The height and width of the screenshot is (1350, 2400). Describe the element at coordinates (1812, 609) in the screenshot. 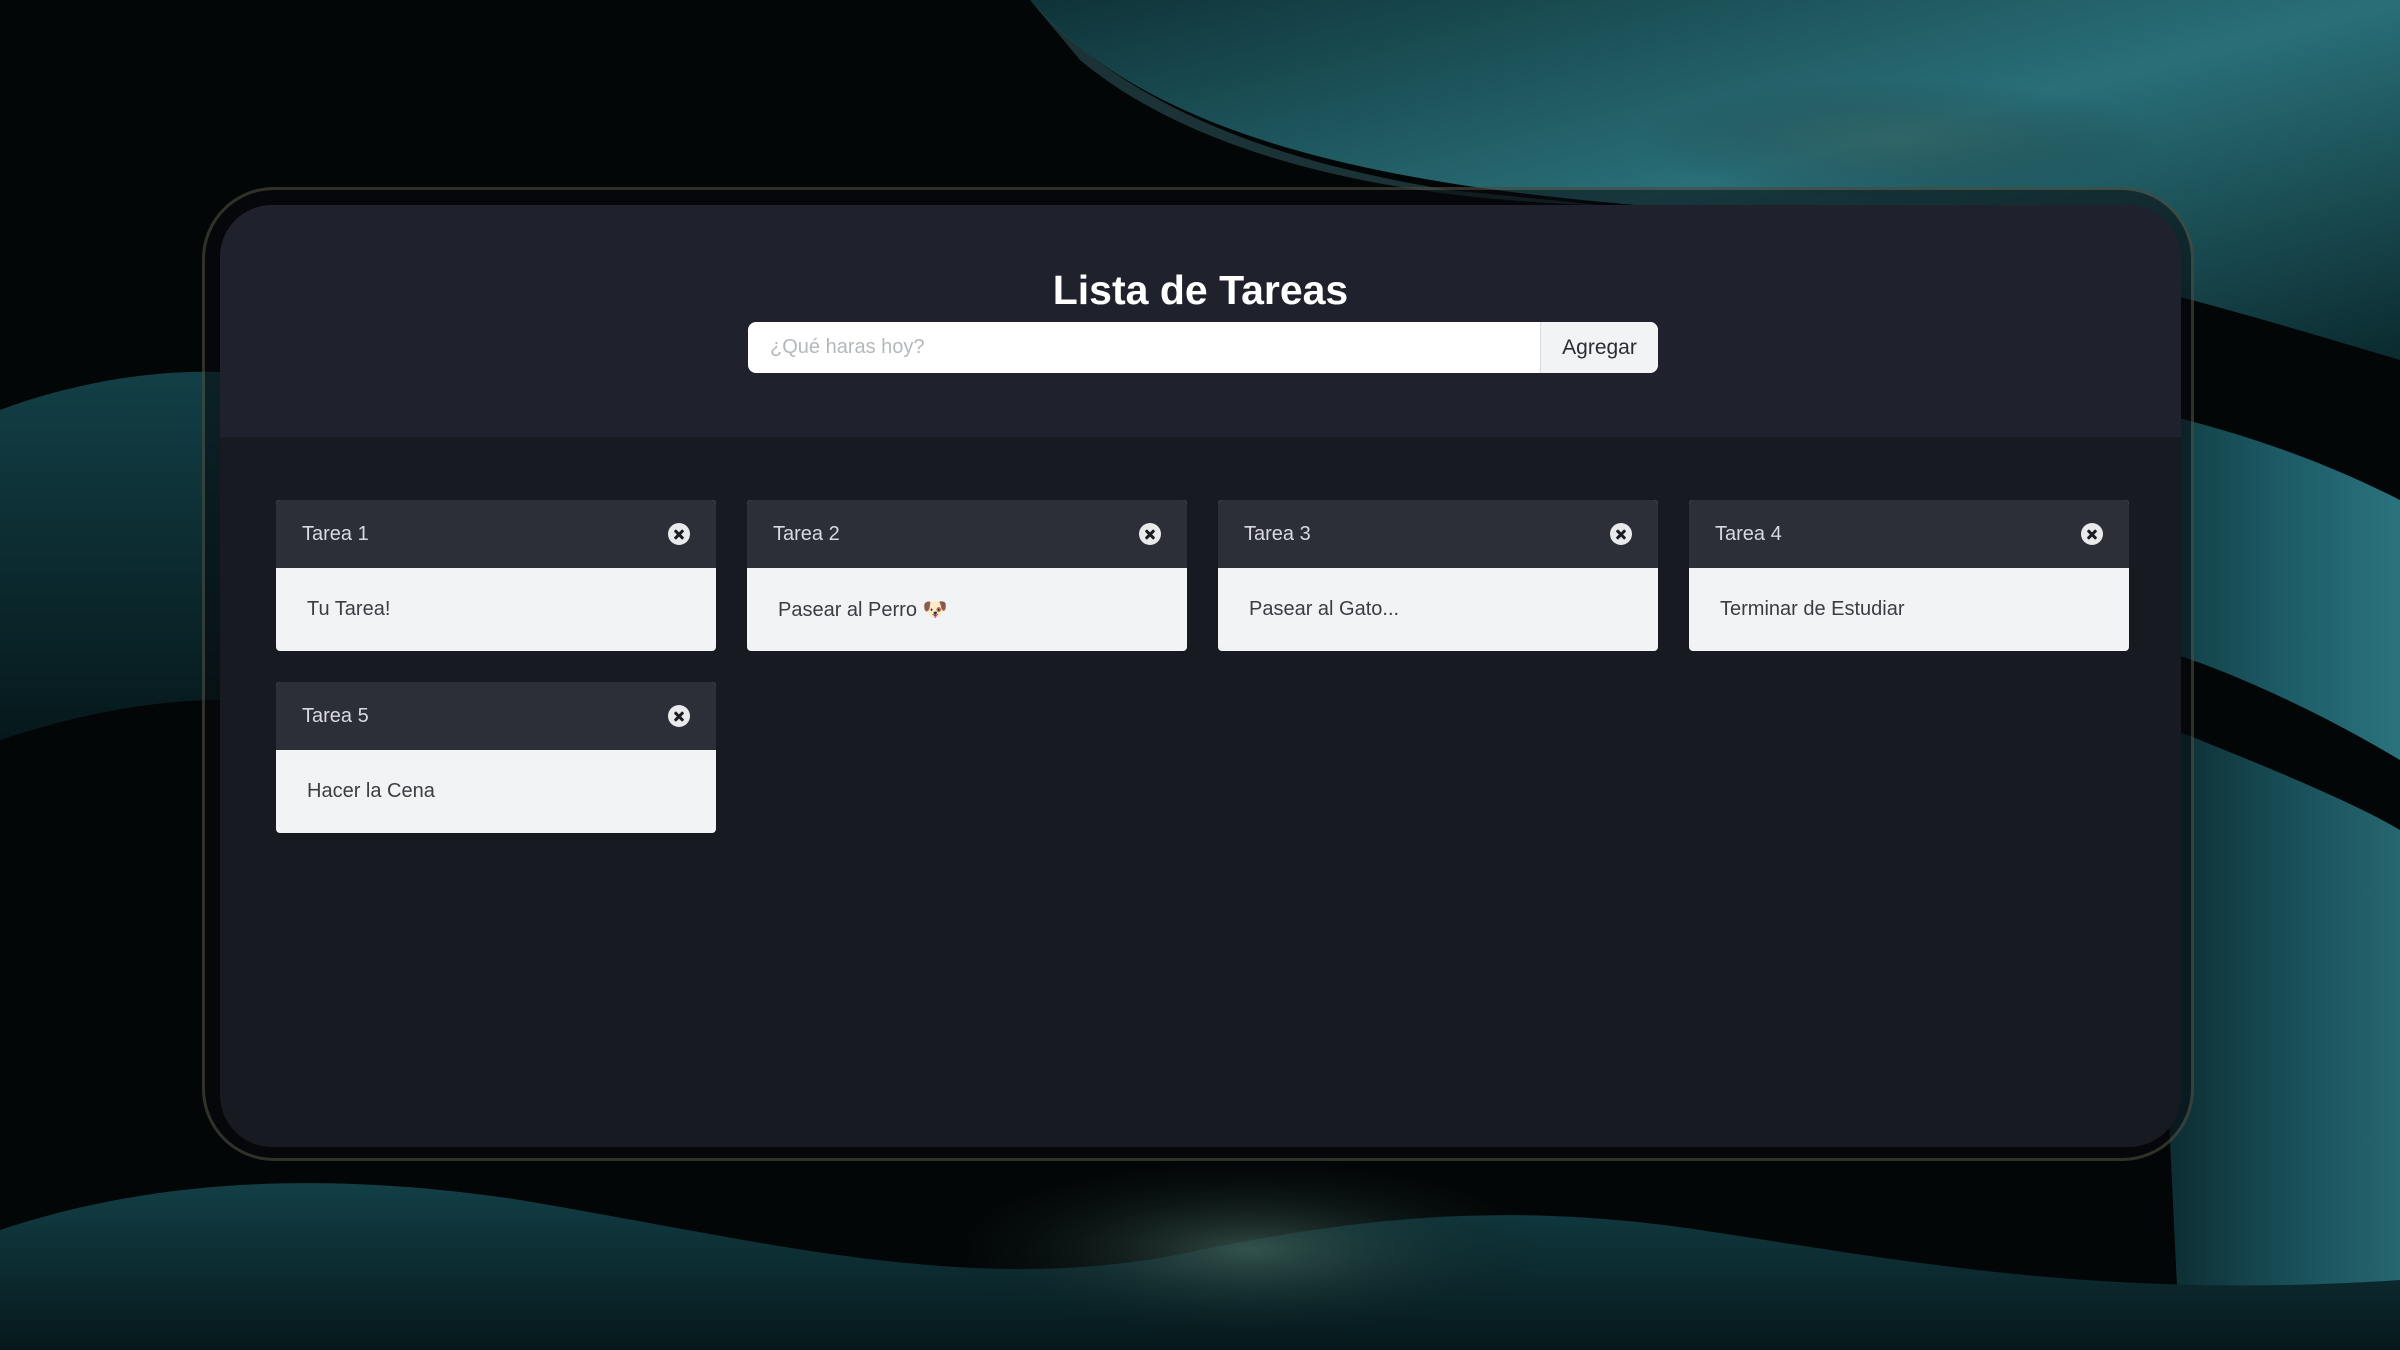

I see `task-text: Terminar de Estudiar` at that location.